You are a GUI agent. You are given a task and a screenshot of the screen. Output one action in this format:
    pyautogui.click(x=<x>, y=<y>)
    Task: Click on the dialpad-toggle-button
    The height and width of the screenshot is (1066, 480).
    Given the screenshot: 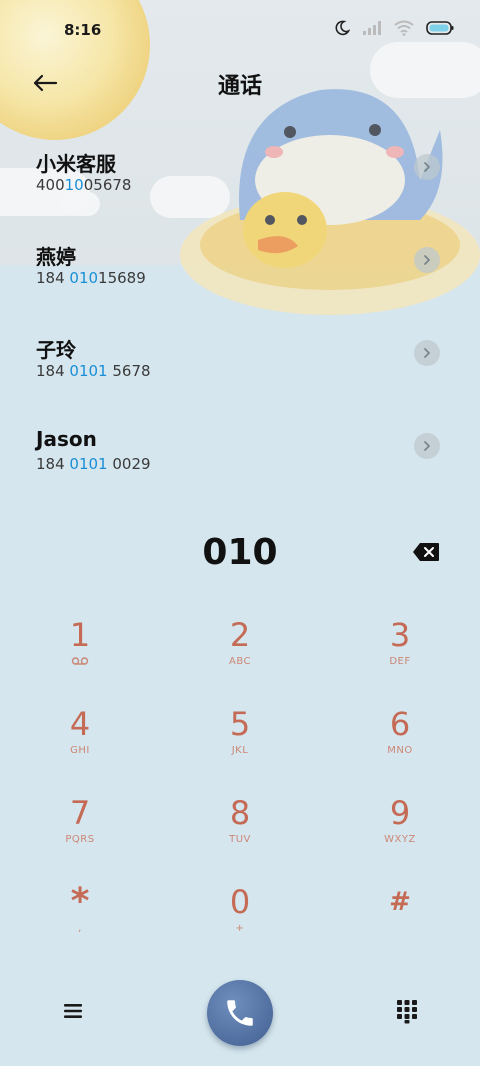 What is the action you would take?
    pyautogui.click(x=407, y=1011)
    